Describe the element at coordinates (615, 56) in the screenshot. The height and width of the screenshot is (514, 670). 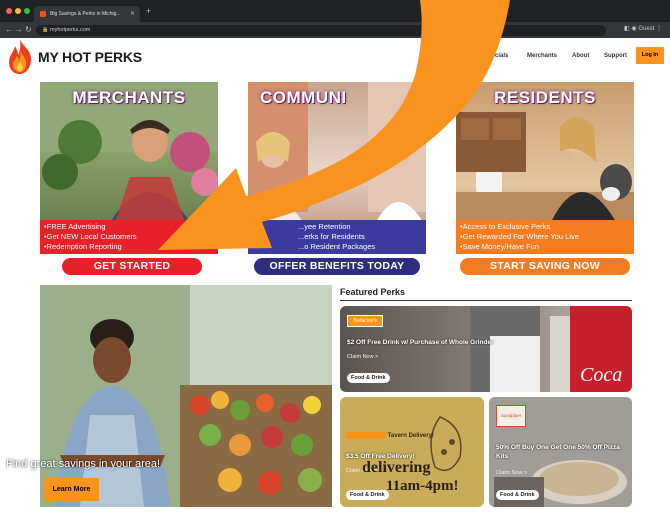
I see `nav-support: Support` at that location.